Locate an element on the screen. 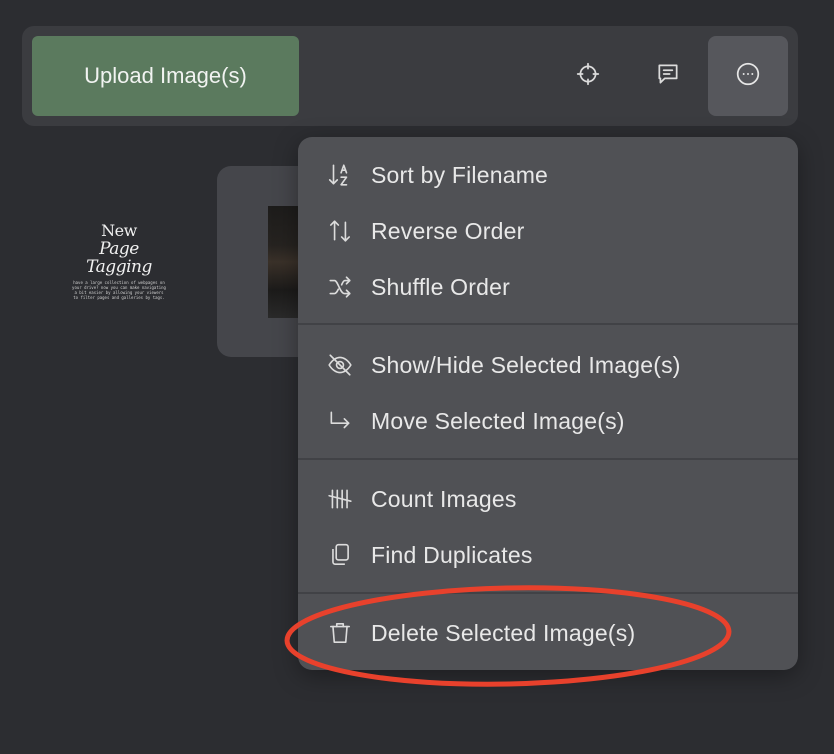 The width and height of the screenshot is (834, 754). more-options-icon is located at coordinates (748, 76).